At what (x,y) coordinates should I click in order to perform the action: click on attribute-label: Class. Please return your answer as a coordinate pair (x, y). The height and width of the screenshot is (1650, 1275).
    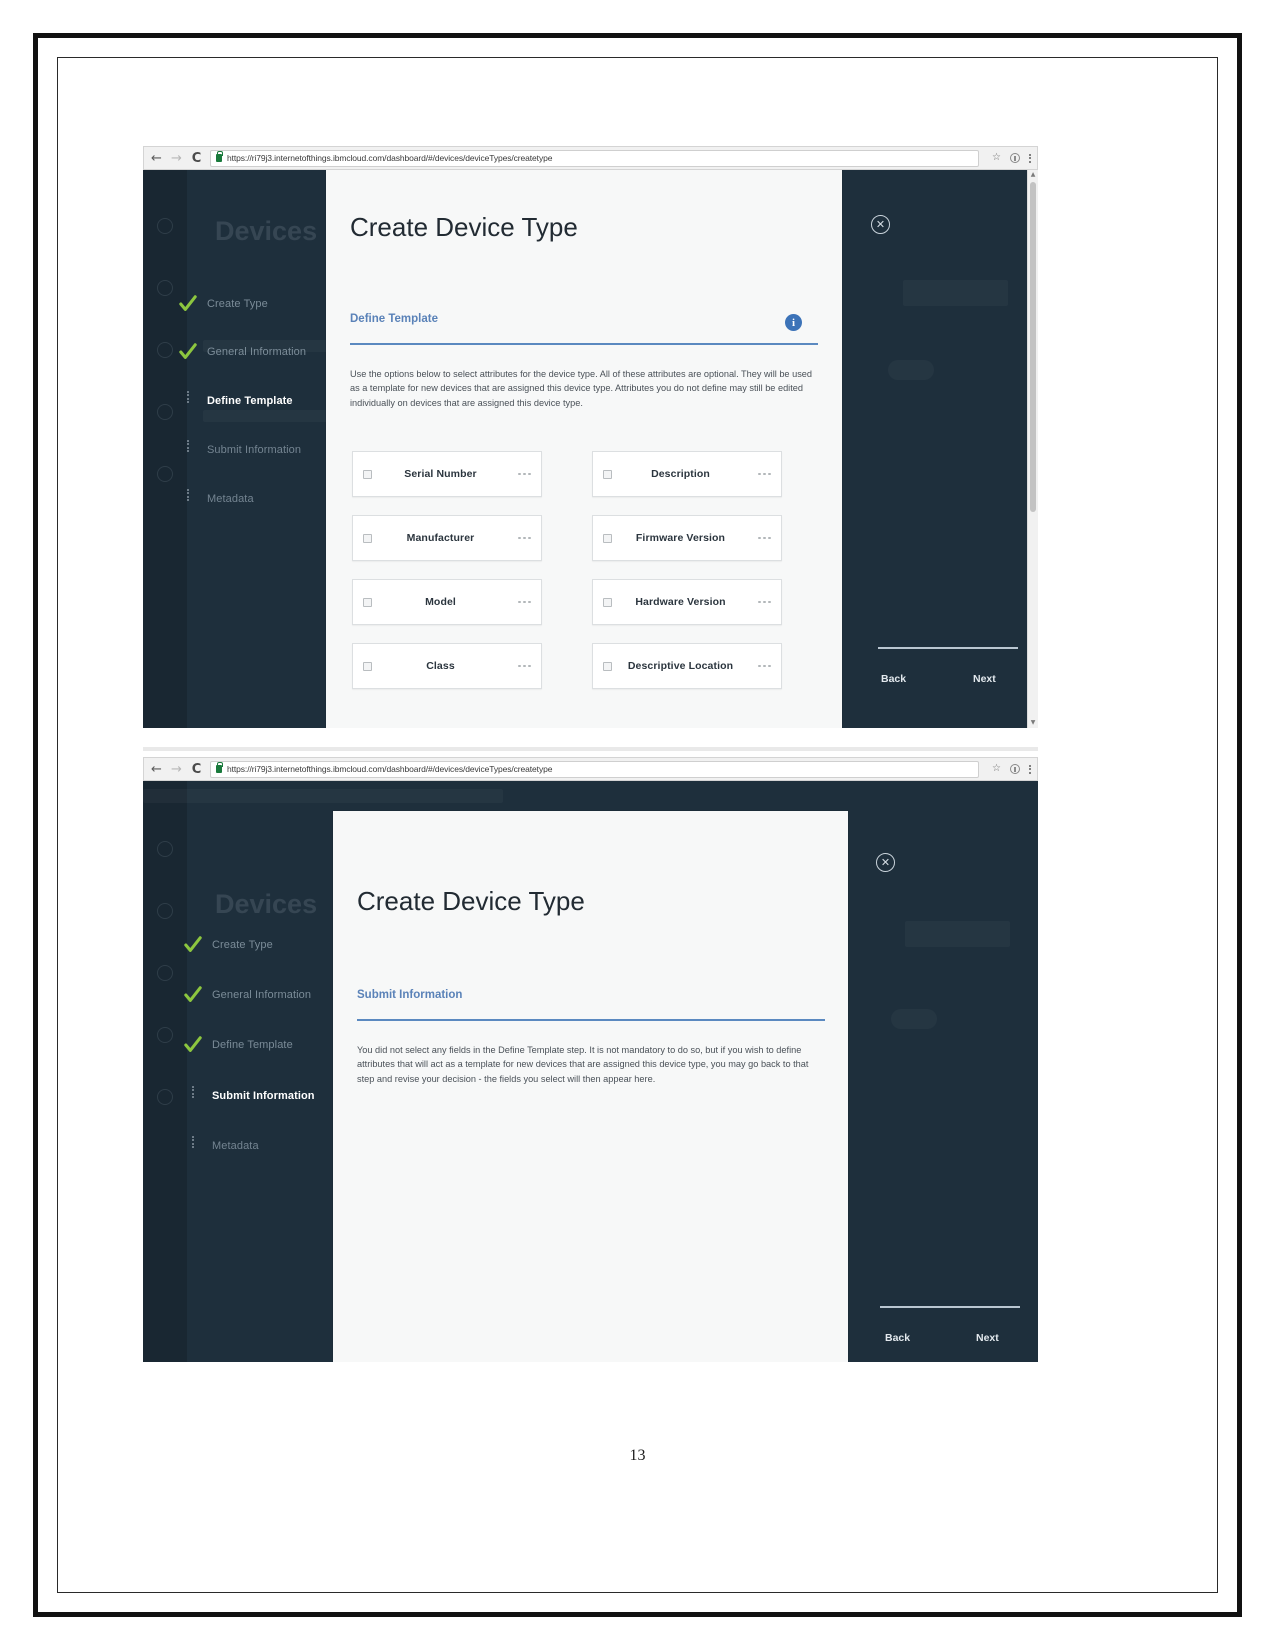
    Looking at the image, I should click on (440, 666).